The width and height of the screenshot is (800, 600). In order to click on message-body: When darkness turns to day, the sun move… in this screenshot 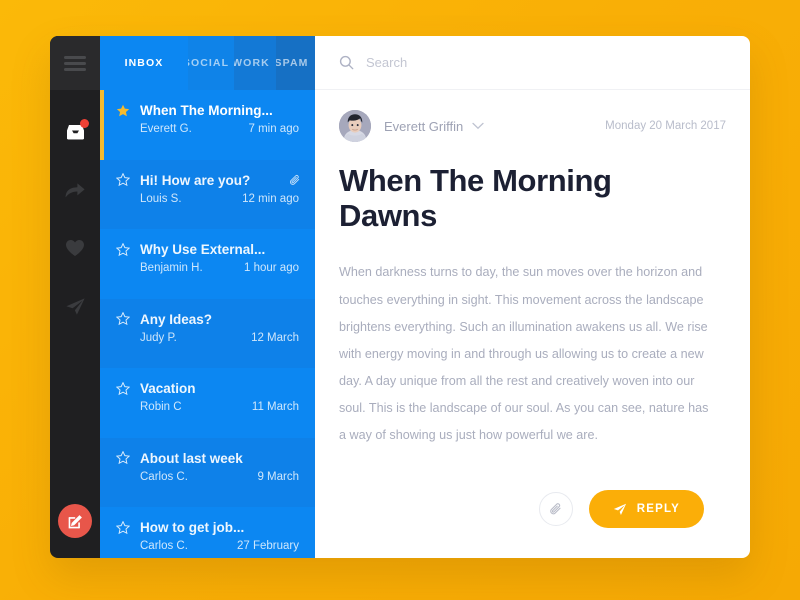, I will do `click(524, 353)`.